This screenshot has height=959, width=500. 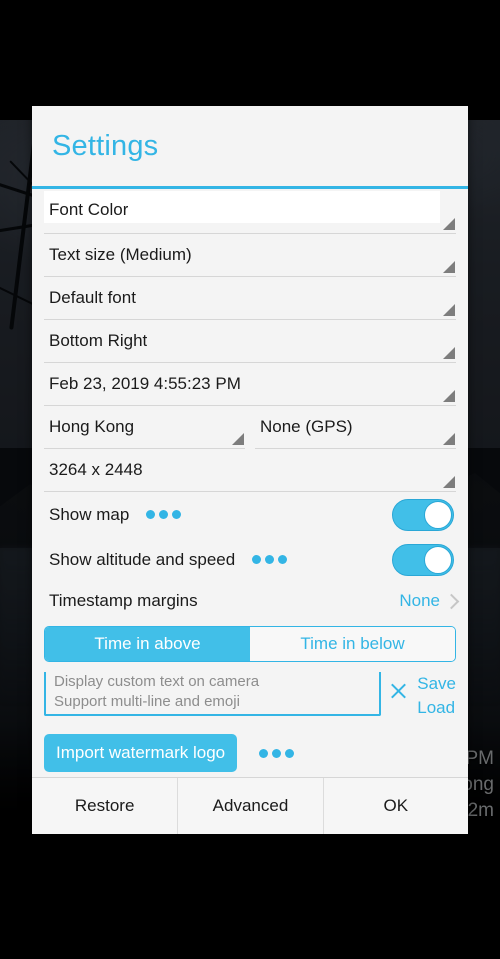 I want to click on row-show-map: Show map, so click(x=250, y=514).